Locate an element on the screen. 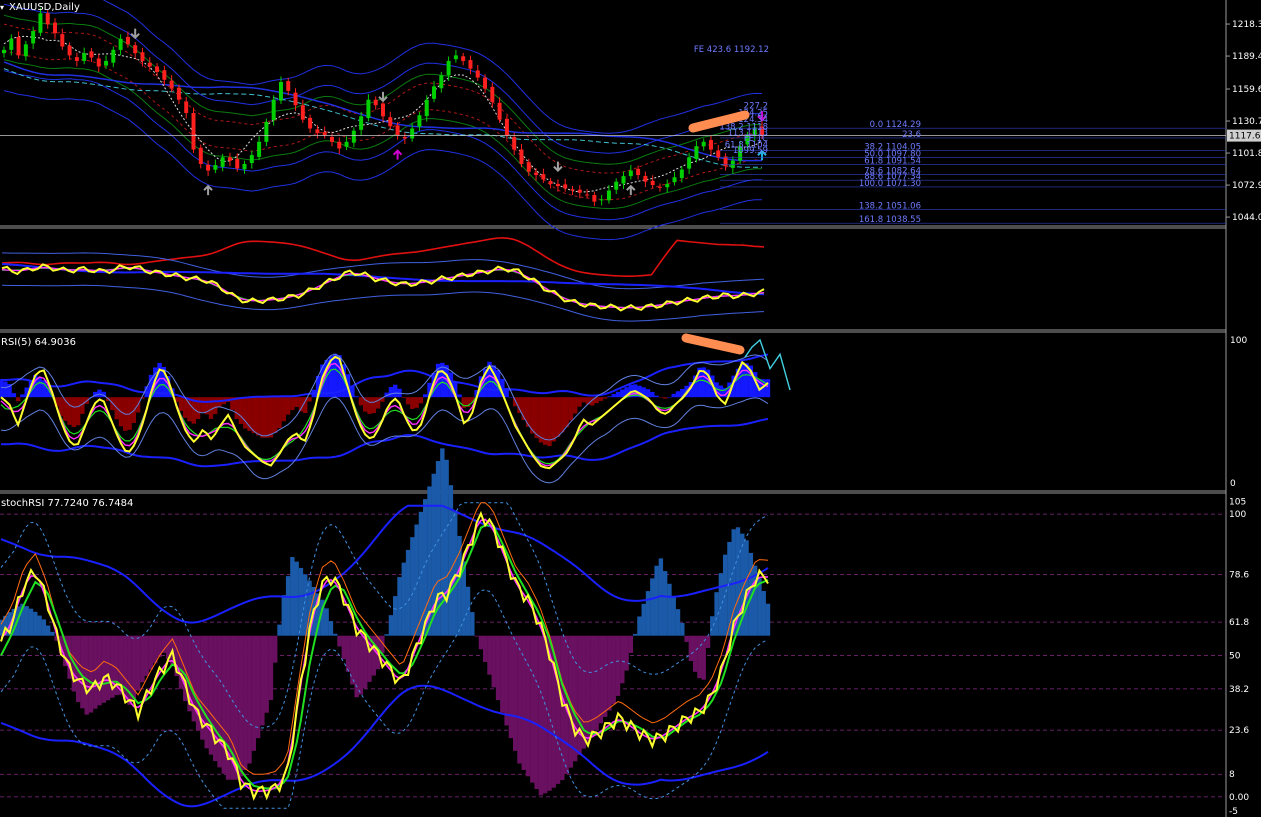 Image resolution: width=1261 pixels, height=817 pixels. stoch-tick-label: 38.2 is located at coordinates (1239, 690).